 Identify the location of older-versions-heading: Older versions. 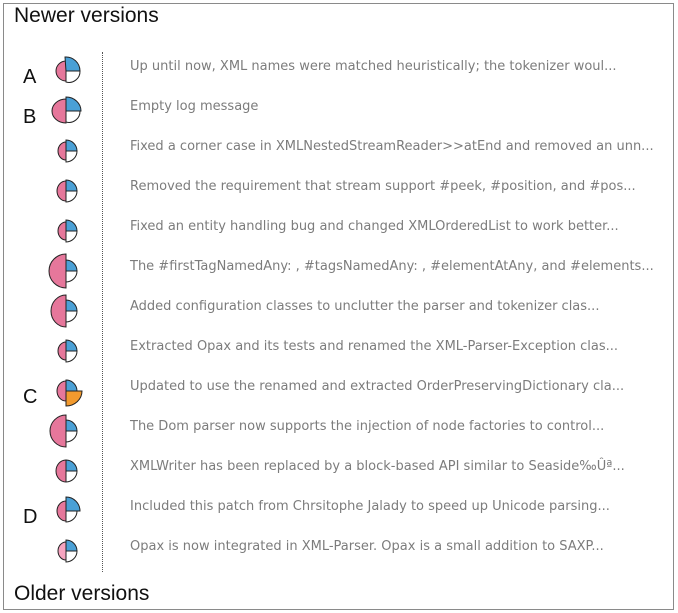
(82, 593).